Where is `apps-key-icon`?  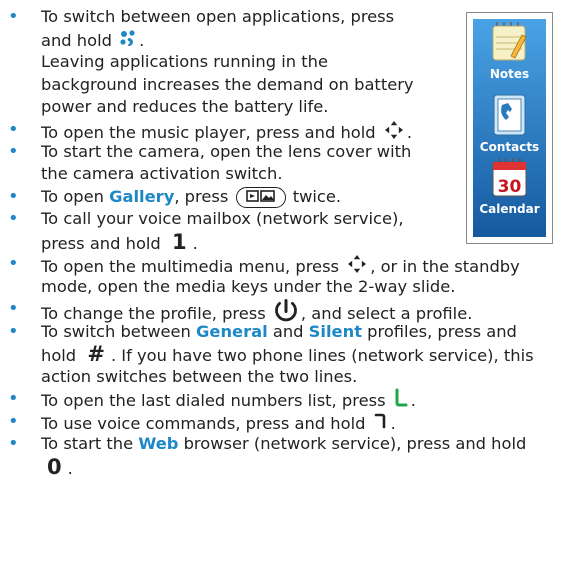
apps-key-icon is located at coordinates (128, 41).